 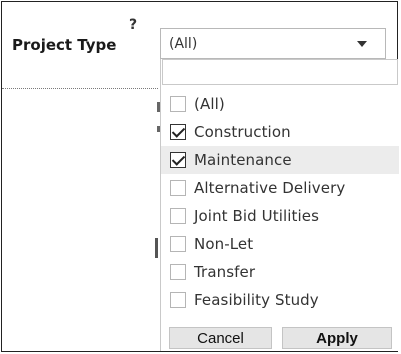 I want to click on option-joint-bid-utilities: Joint Bid Utilities, so click(x=280, y=216).